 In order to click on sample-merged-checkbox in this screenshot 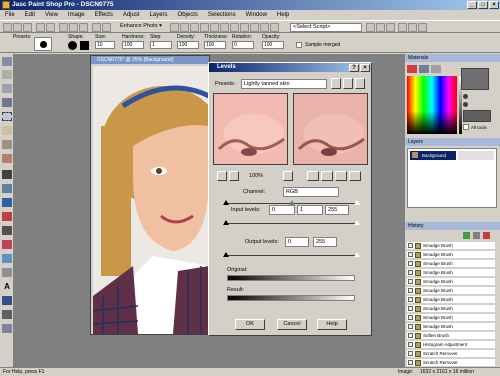, I will do `click(299, 45)`.